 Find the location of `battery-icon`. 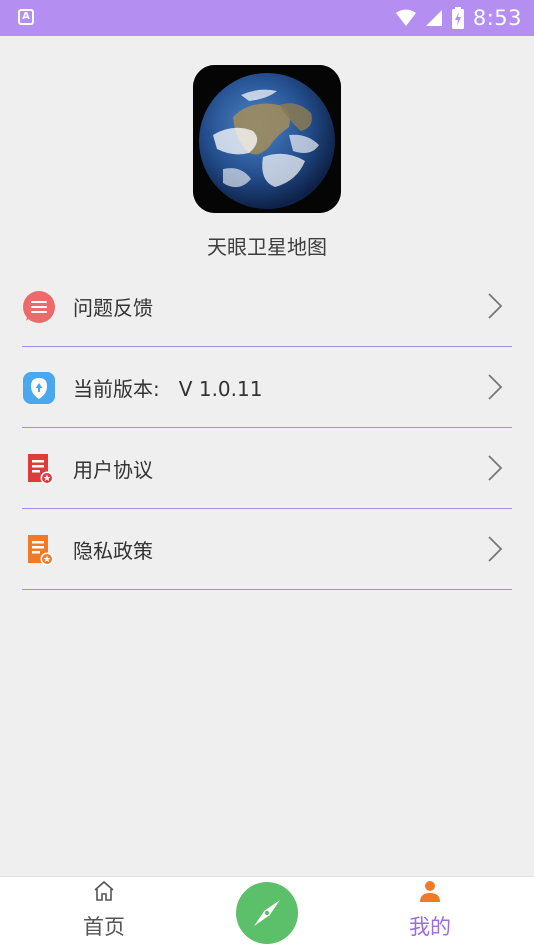

battery-icon is located at coordinates (457, 18).